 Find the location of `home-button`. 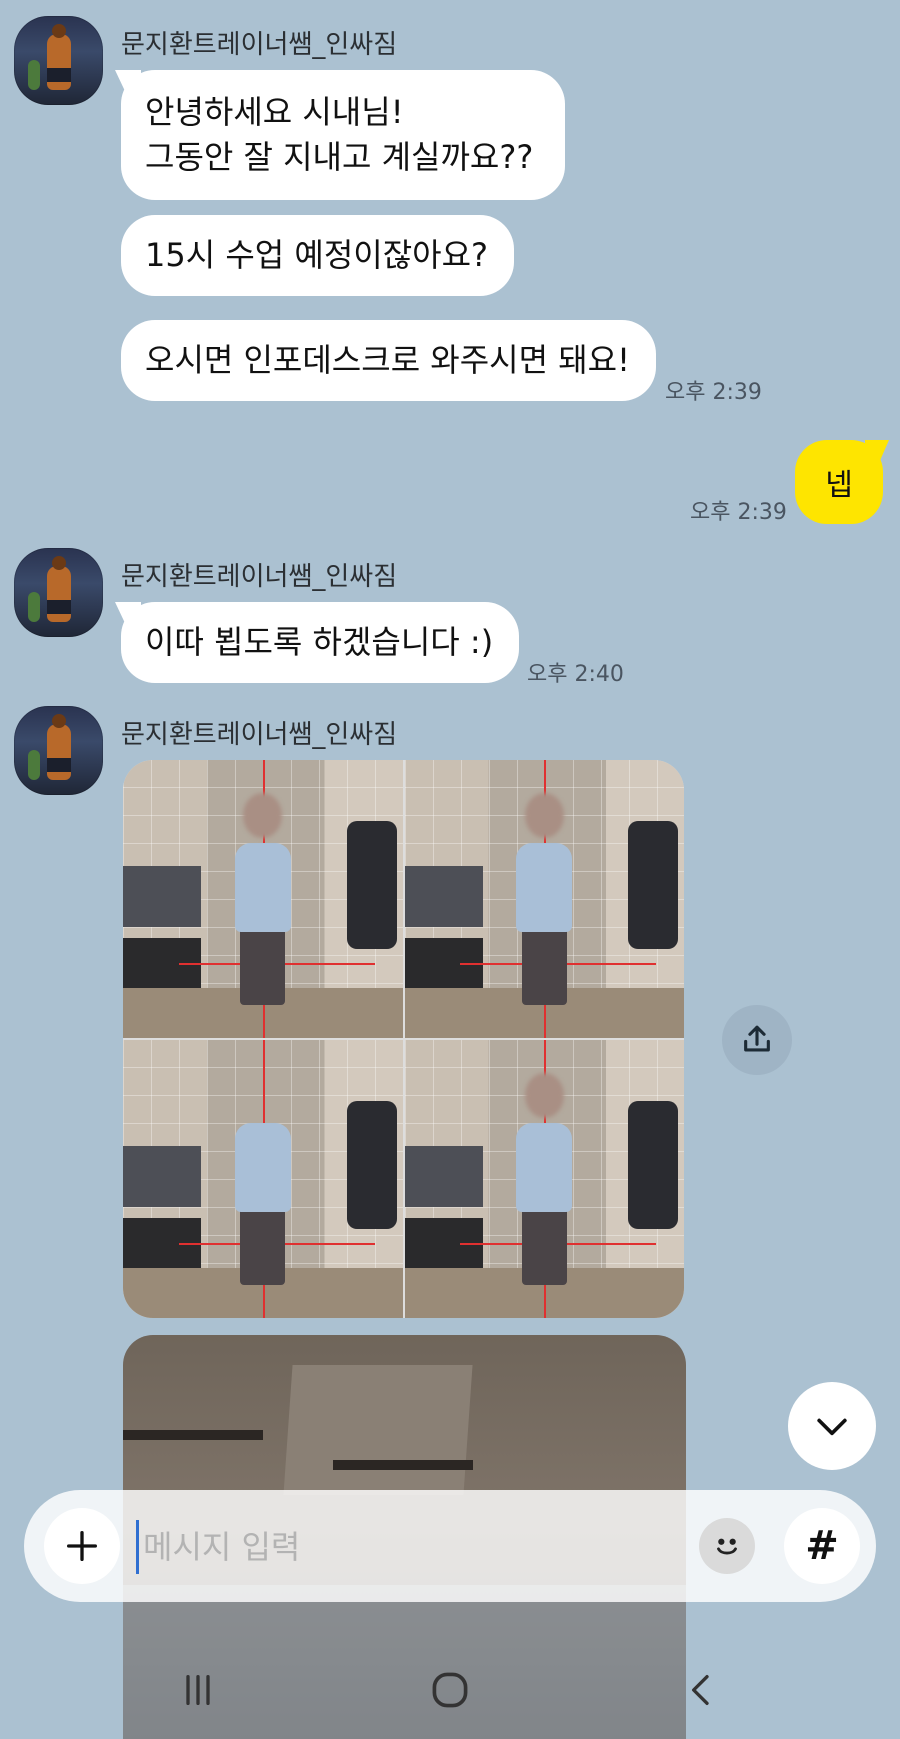

home-button is located at coordinates (450, 1690).